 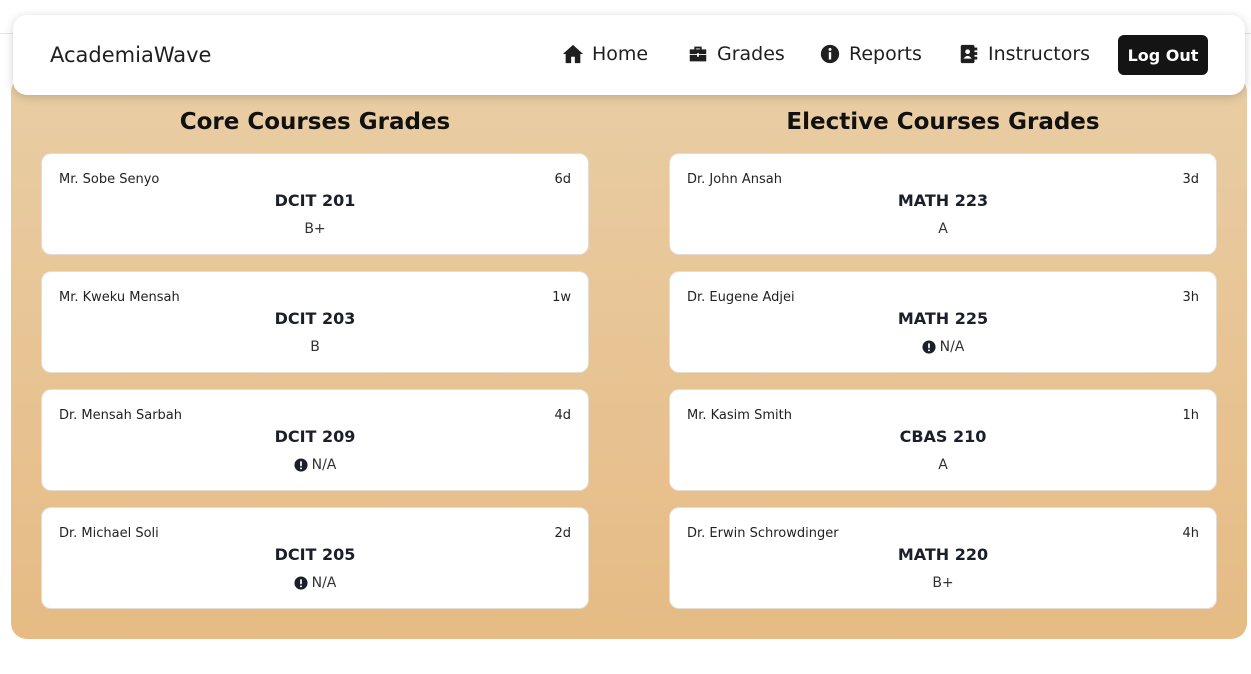 I want to click on elective-course-card: Dr. Eugene Adjei 3h MATH 225 N/A, so click(x=943, y=322).